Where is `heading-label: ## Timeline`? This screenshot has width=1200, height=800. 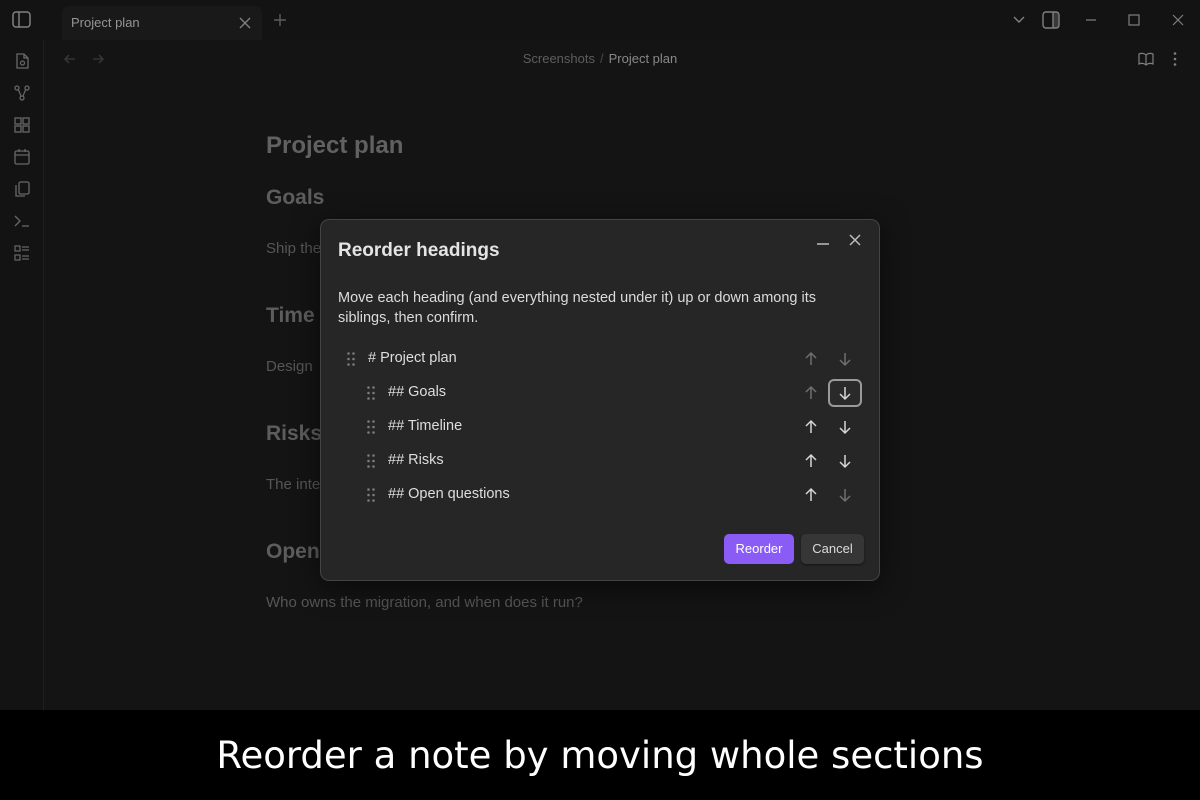 heading-label: ## Timeline is located at coordinates (425, 426).